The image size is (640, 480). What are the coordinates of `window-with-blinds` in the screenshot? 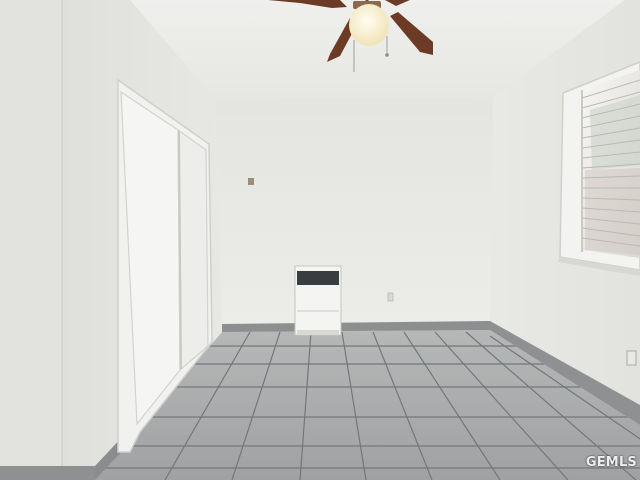 It's located at (599, 168).